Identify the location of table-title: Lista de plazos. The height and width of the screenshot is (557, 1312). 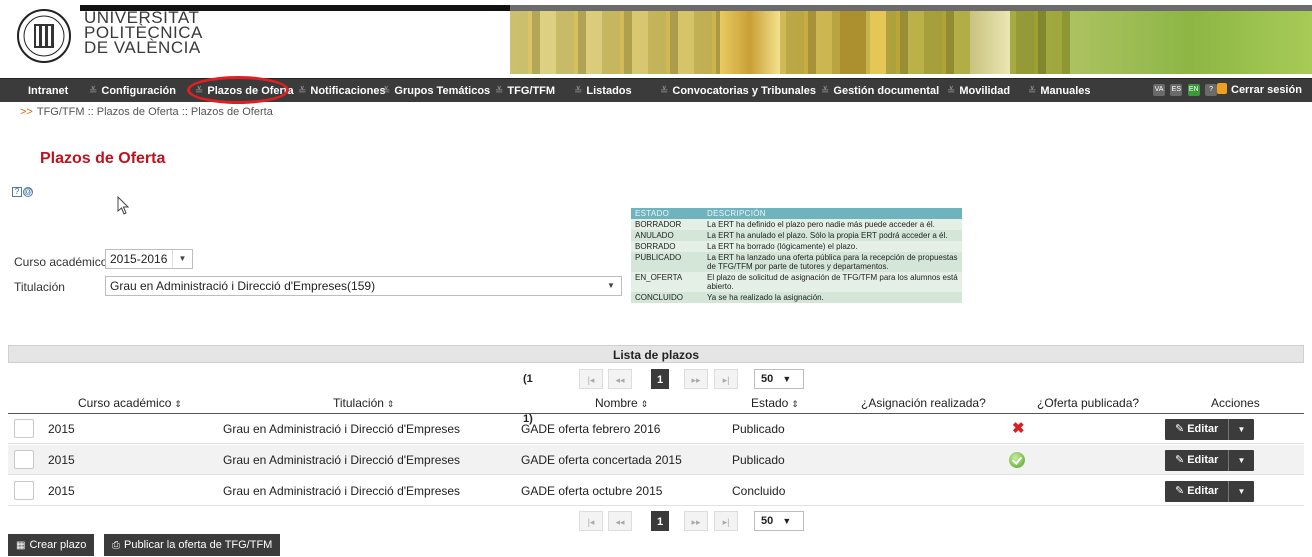
(656, 354).